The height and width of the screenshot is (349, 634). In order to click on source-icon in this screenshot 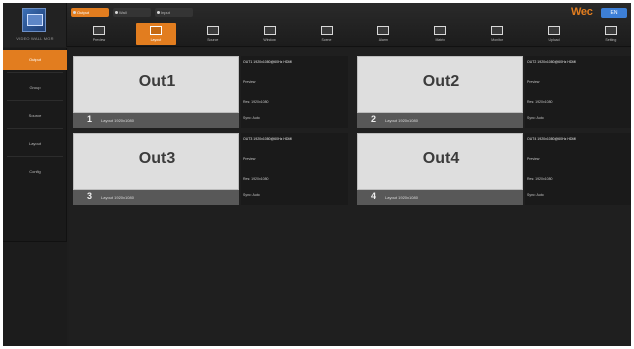, I will do `click(212, 30)`.